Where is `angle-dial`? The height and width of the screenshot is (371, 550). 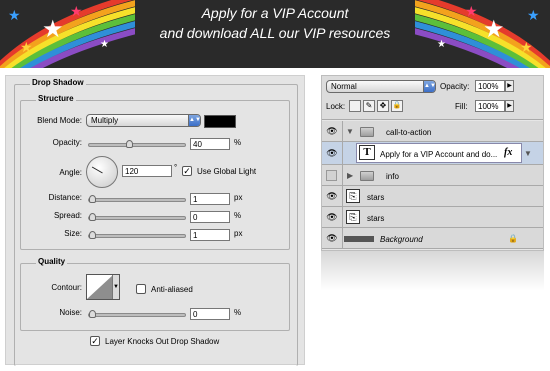 angle-dial is located at coordinates (102, 172).